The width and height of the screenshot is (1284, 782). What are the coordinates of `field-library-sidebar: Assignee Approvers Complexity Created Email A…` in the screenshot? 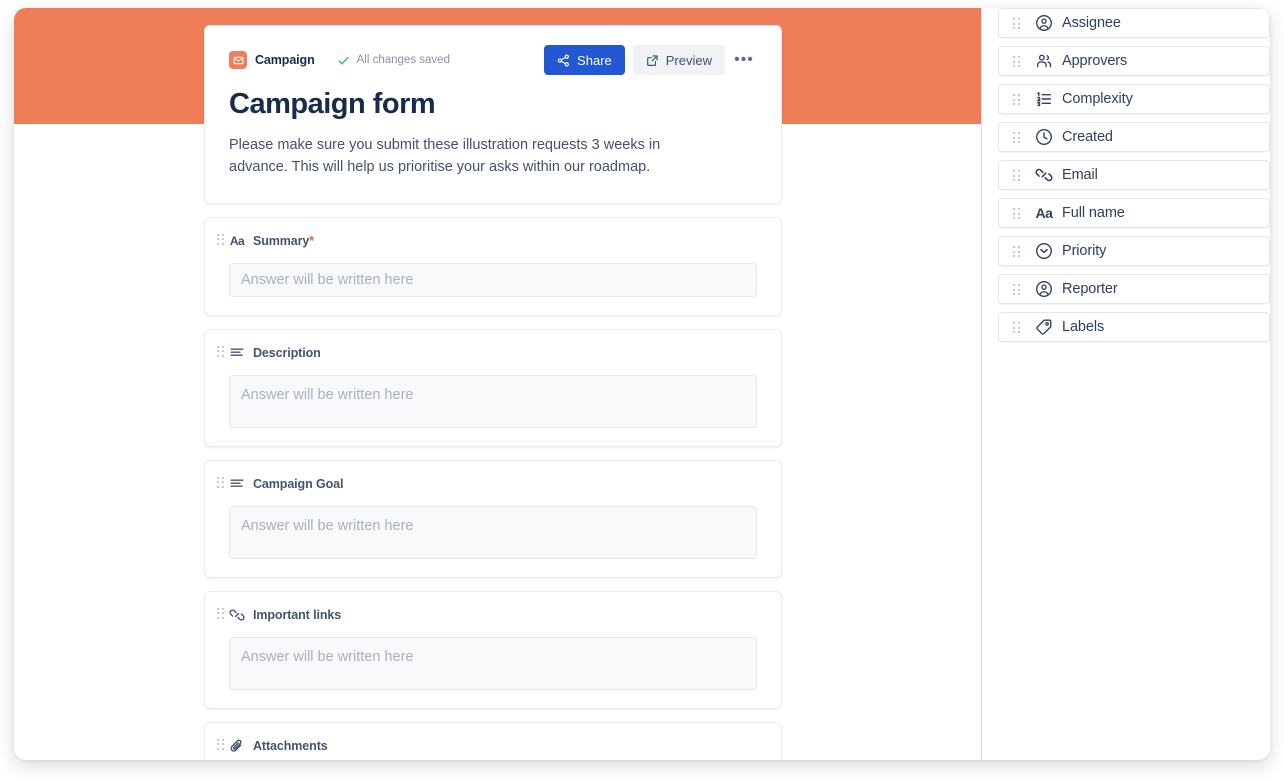 It's located at (1134, 179).